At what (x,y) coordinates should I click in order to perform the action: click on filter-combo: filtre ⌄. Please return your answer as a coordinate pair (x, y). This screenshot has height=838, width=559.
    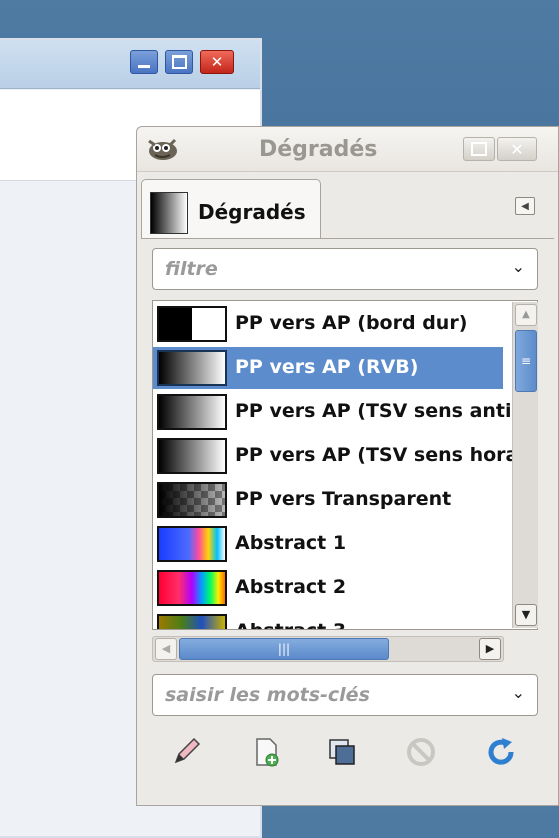
    Looking at the image, I should click on (345, 269).